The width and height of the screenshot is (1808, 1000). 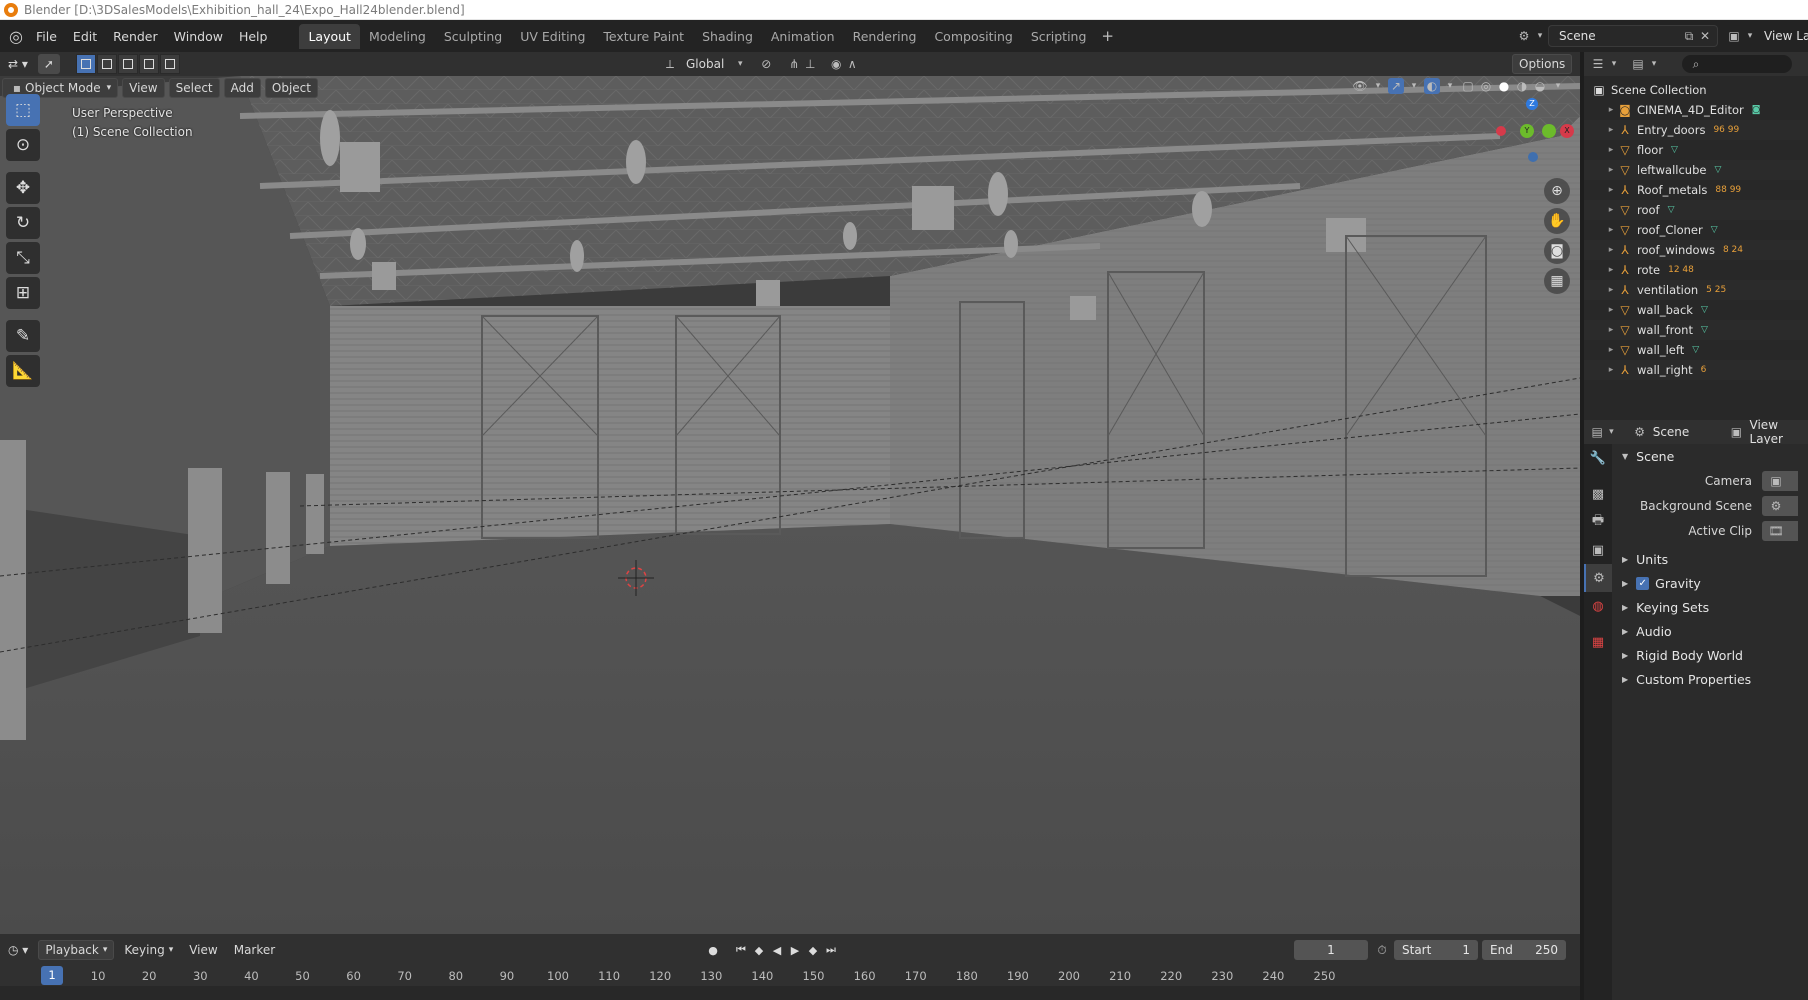 I want to click on add-workspace-button: +, so click(x=1107, y=36).